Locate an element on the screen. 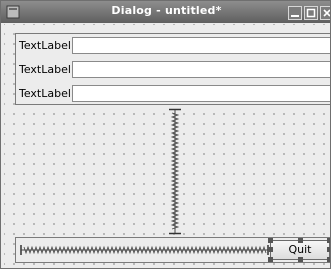  close-button is located at coordinates (325, 12).